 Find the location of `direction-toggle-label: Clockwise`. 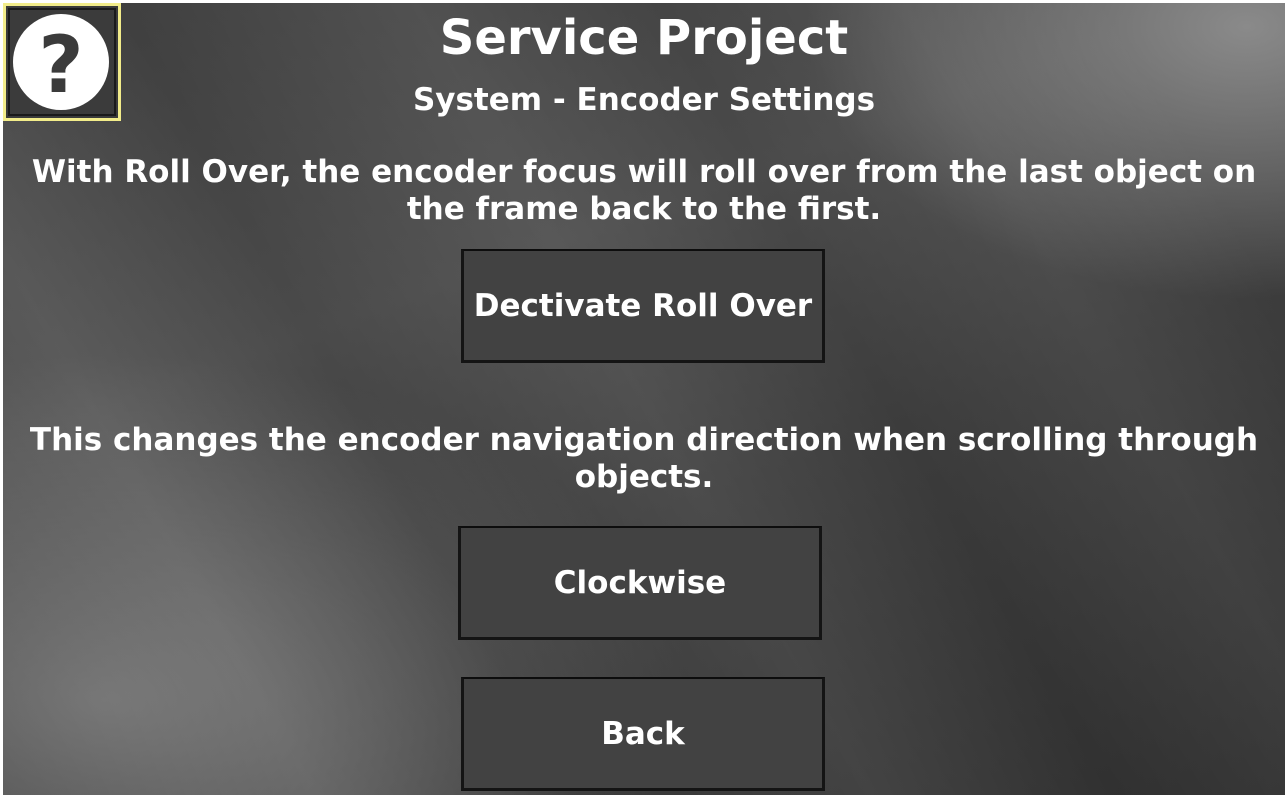

direction-toggle-label: Clockwise is located at coordinates (640, 582).